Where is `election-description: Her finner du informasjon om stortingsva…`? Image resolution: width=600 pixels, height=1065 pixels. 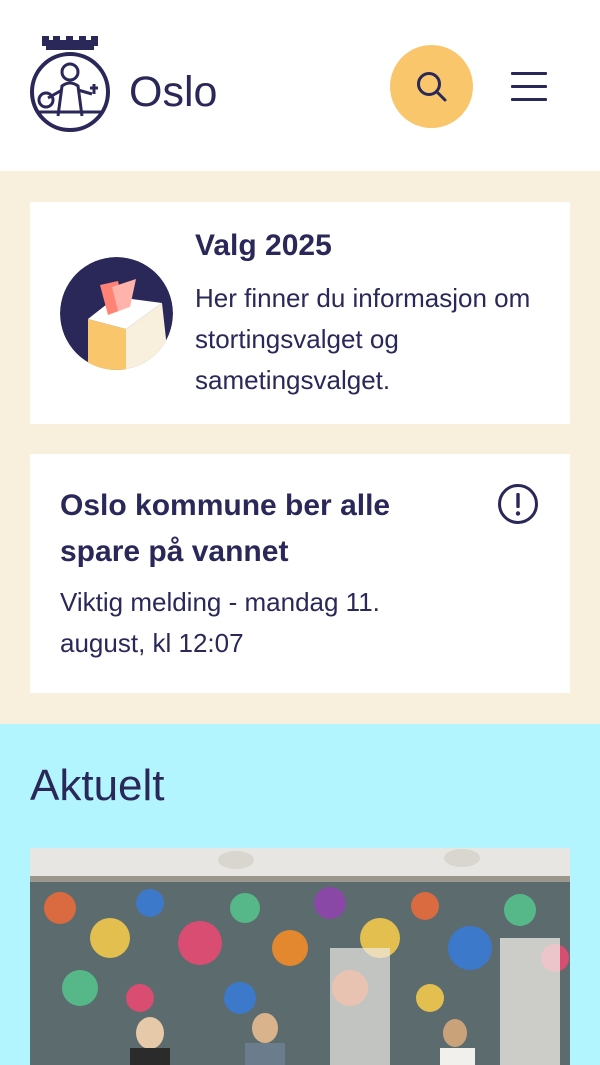 election-description: Her finner du informasjon om stortingsva… is located at coordinates (363, 339).